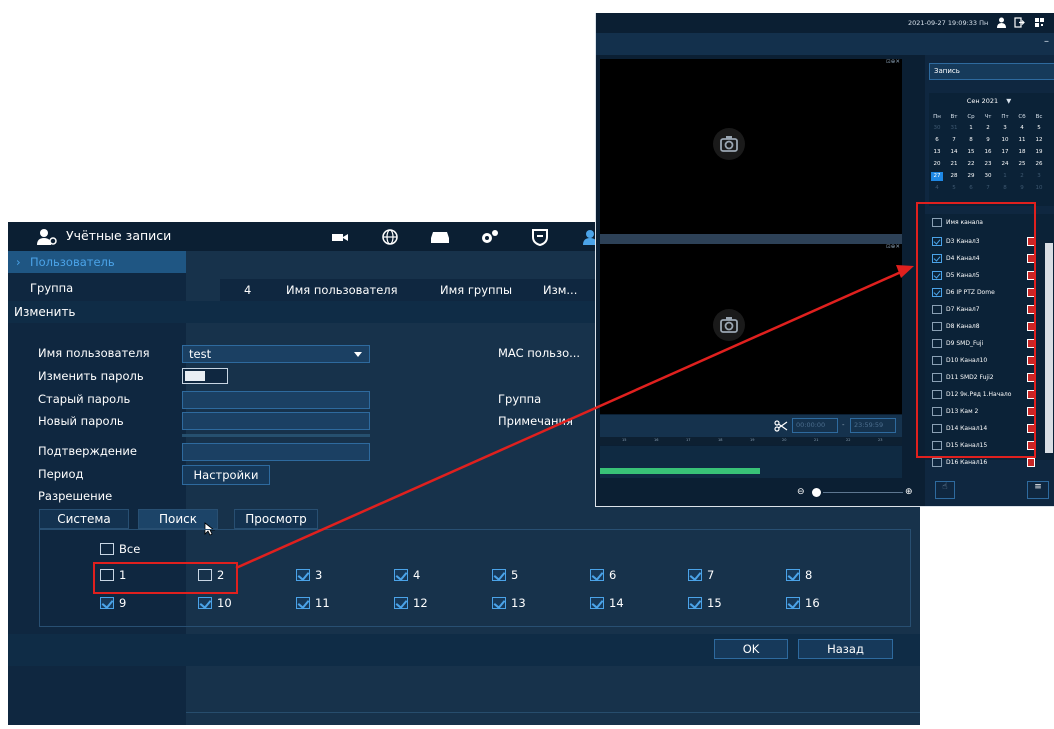 Image resolution: width=1054 pixels, height=729 pixels. What do you see at coordinates (801, 492) in the screenshot?
I see `zoom-out-icon: ⊖` at bounding box center [801, 492].